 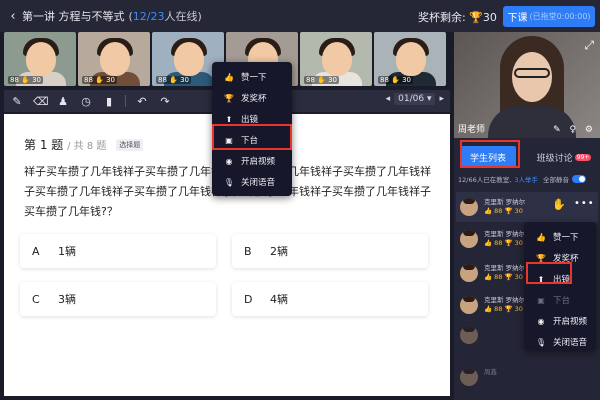 What do you see at coordinates (229, 119) in the screenshot?
I see `stage-icon: ⬆` at bounding box center [229, 119].